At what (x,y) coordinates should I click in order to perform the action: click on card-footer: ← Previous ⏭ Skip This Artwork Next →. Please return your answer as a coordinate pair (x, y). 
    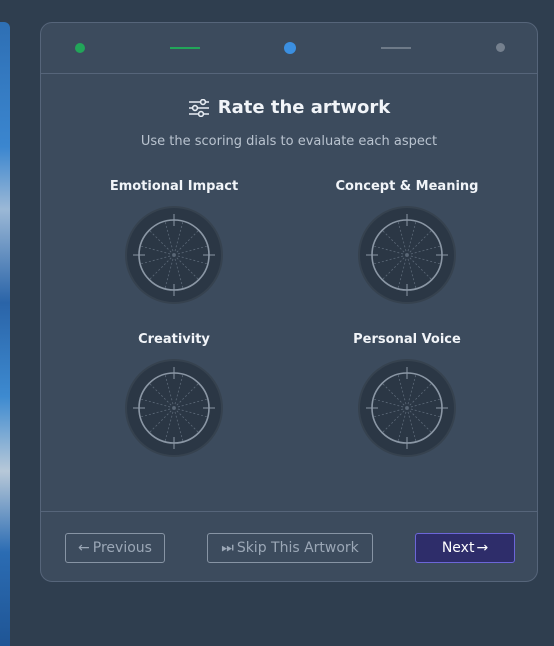
    Looking at the image, I should click on (289, 547).